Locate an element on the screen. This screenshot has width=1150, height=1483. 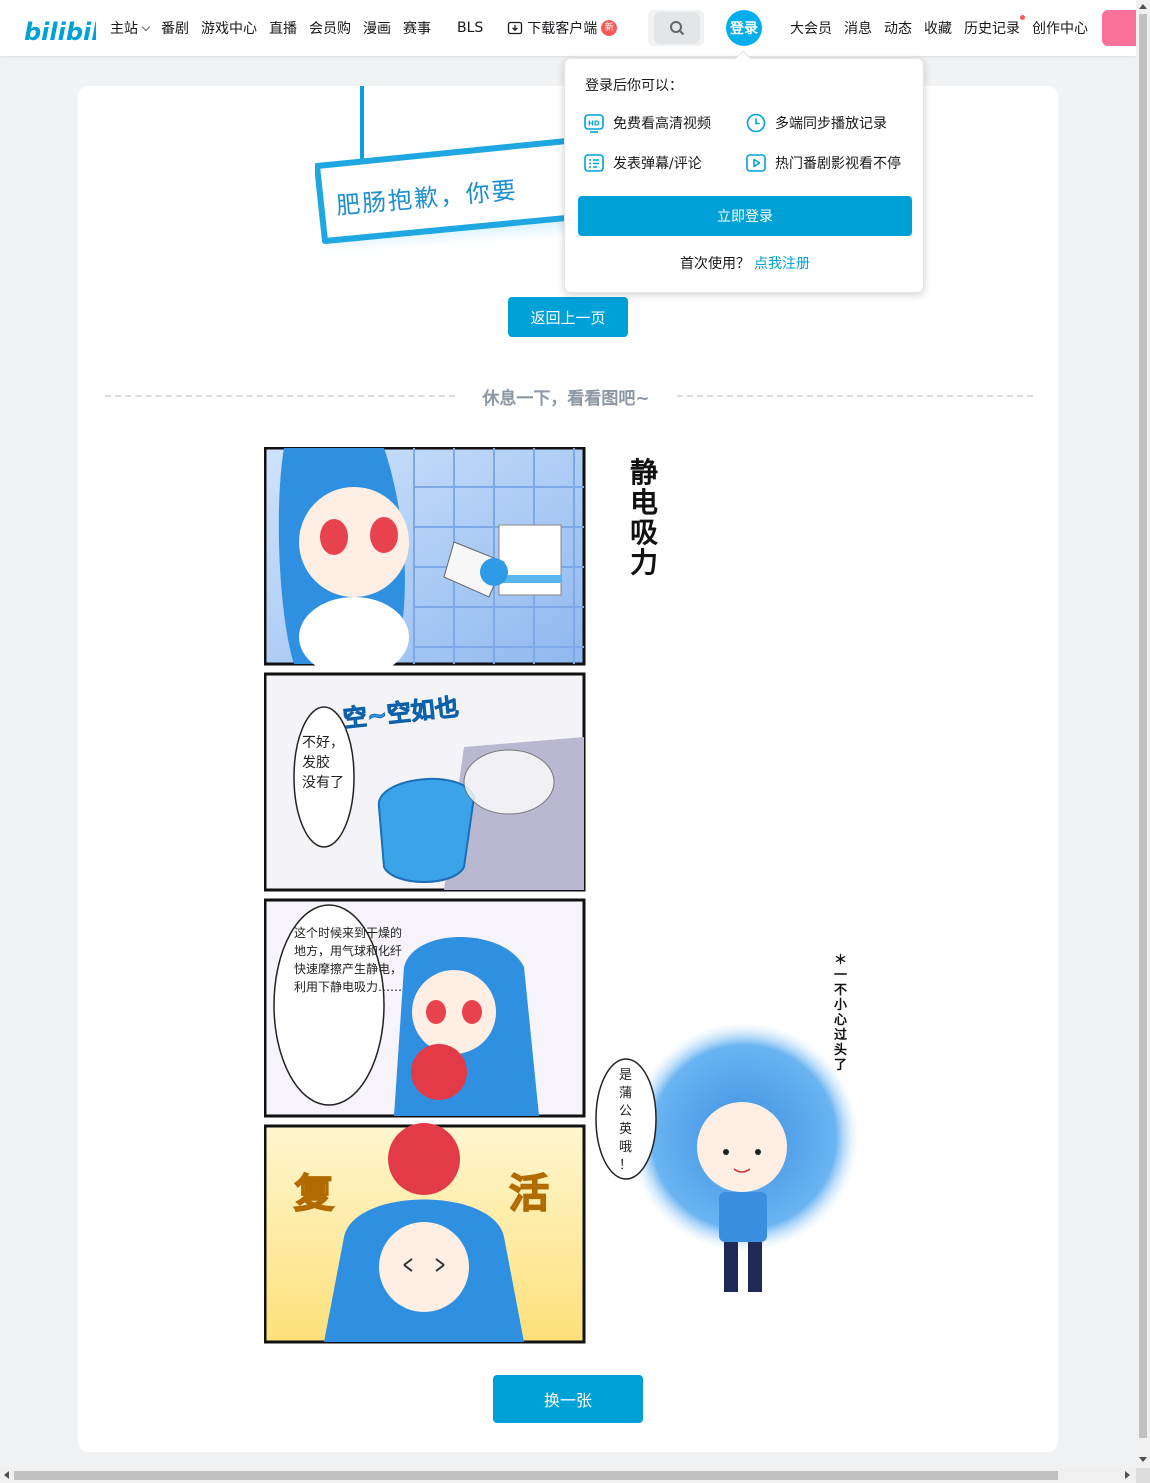
nav-download-client: 下载客户端 新 is located at coordinates (562, 28).